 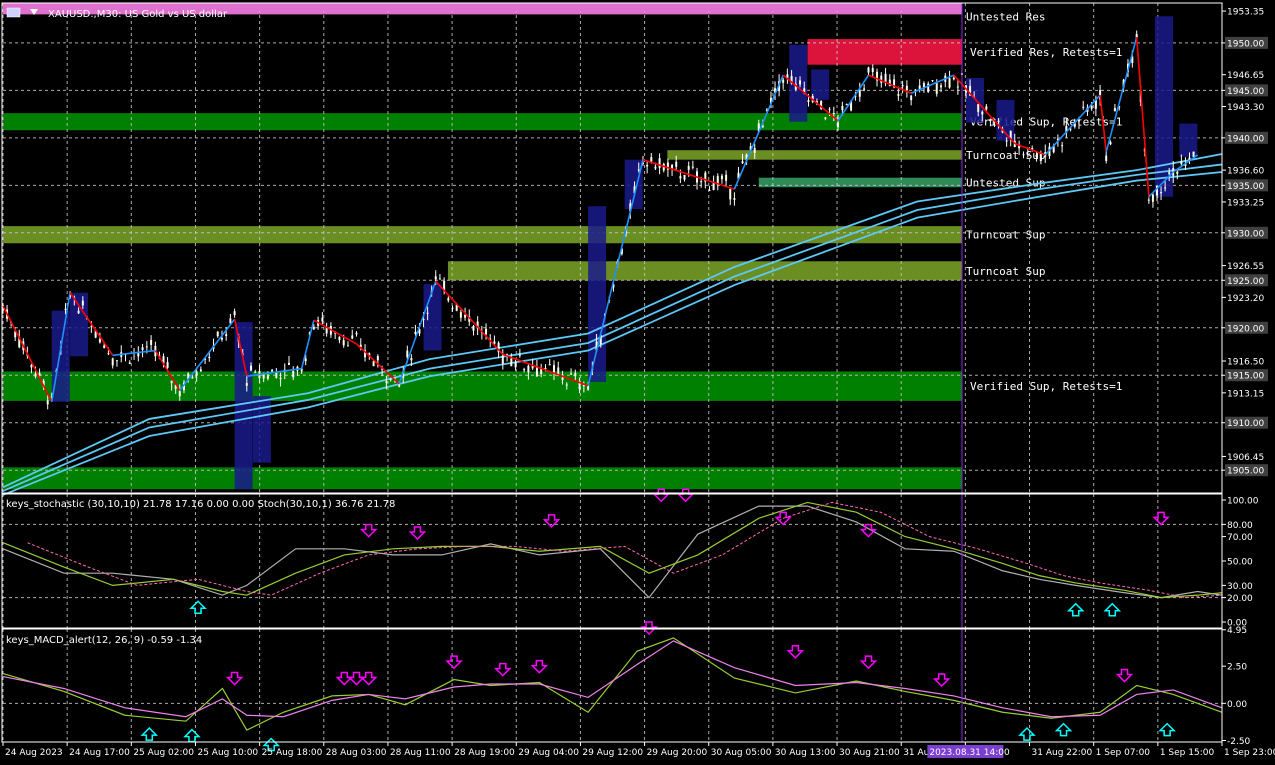 What do you see at coordinates (1245, 234) in the screenshot?
I see `price-tick-label: 1930.00` at bounding box center [1245, 234].